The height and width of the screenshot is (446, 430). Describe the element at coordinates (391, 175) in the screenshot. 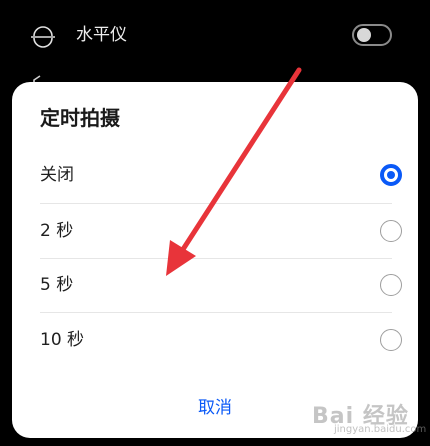

I see `radio-selected-icon` at that location.